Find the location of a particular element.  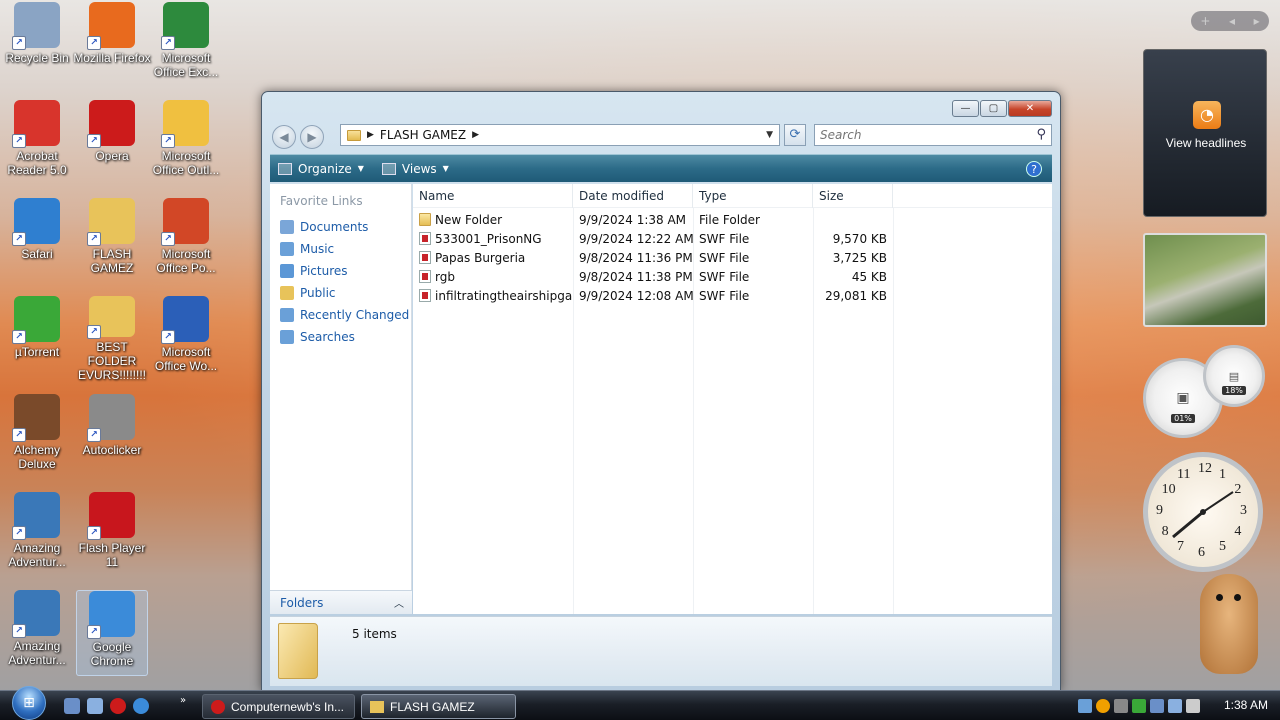

file-date: 9/9/2024 12:22 AM is located at coordinates (636, 238).